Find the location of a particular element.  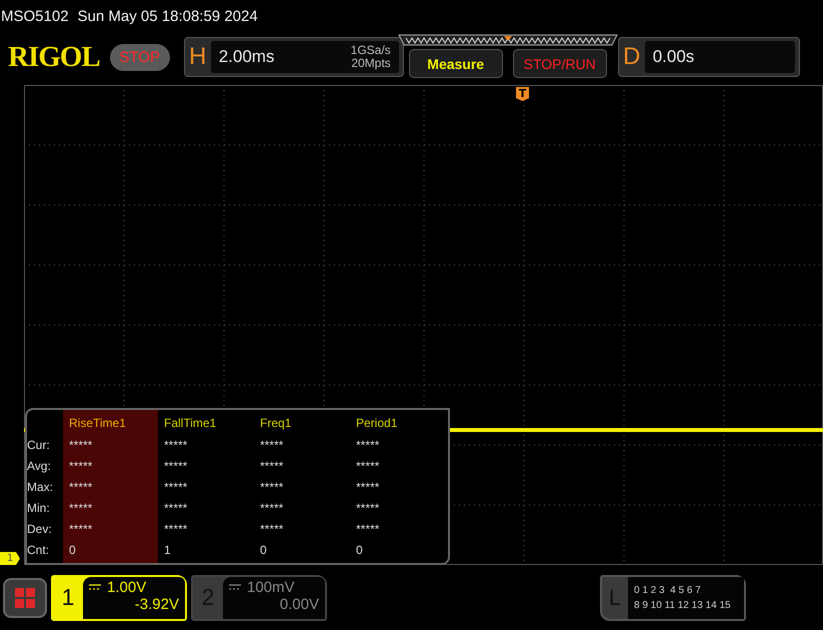

timebase-panel: H 2.00ms 1GSa/s 20Mpts is located at coordinates (294, 57).